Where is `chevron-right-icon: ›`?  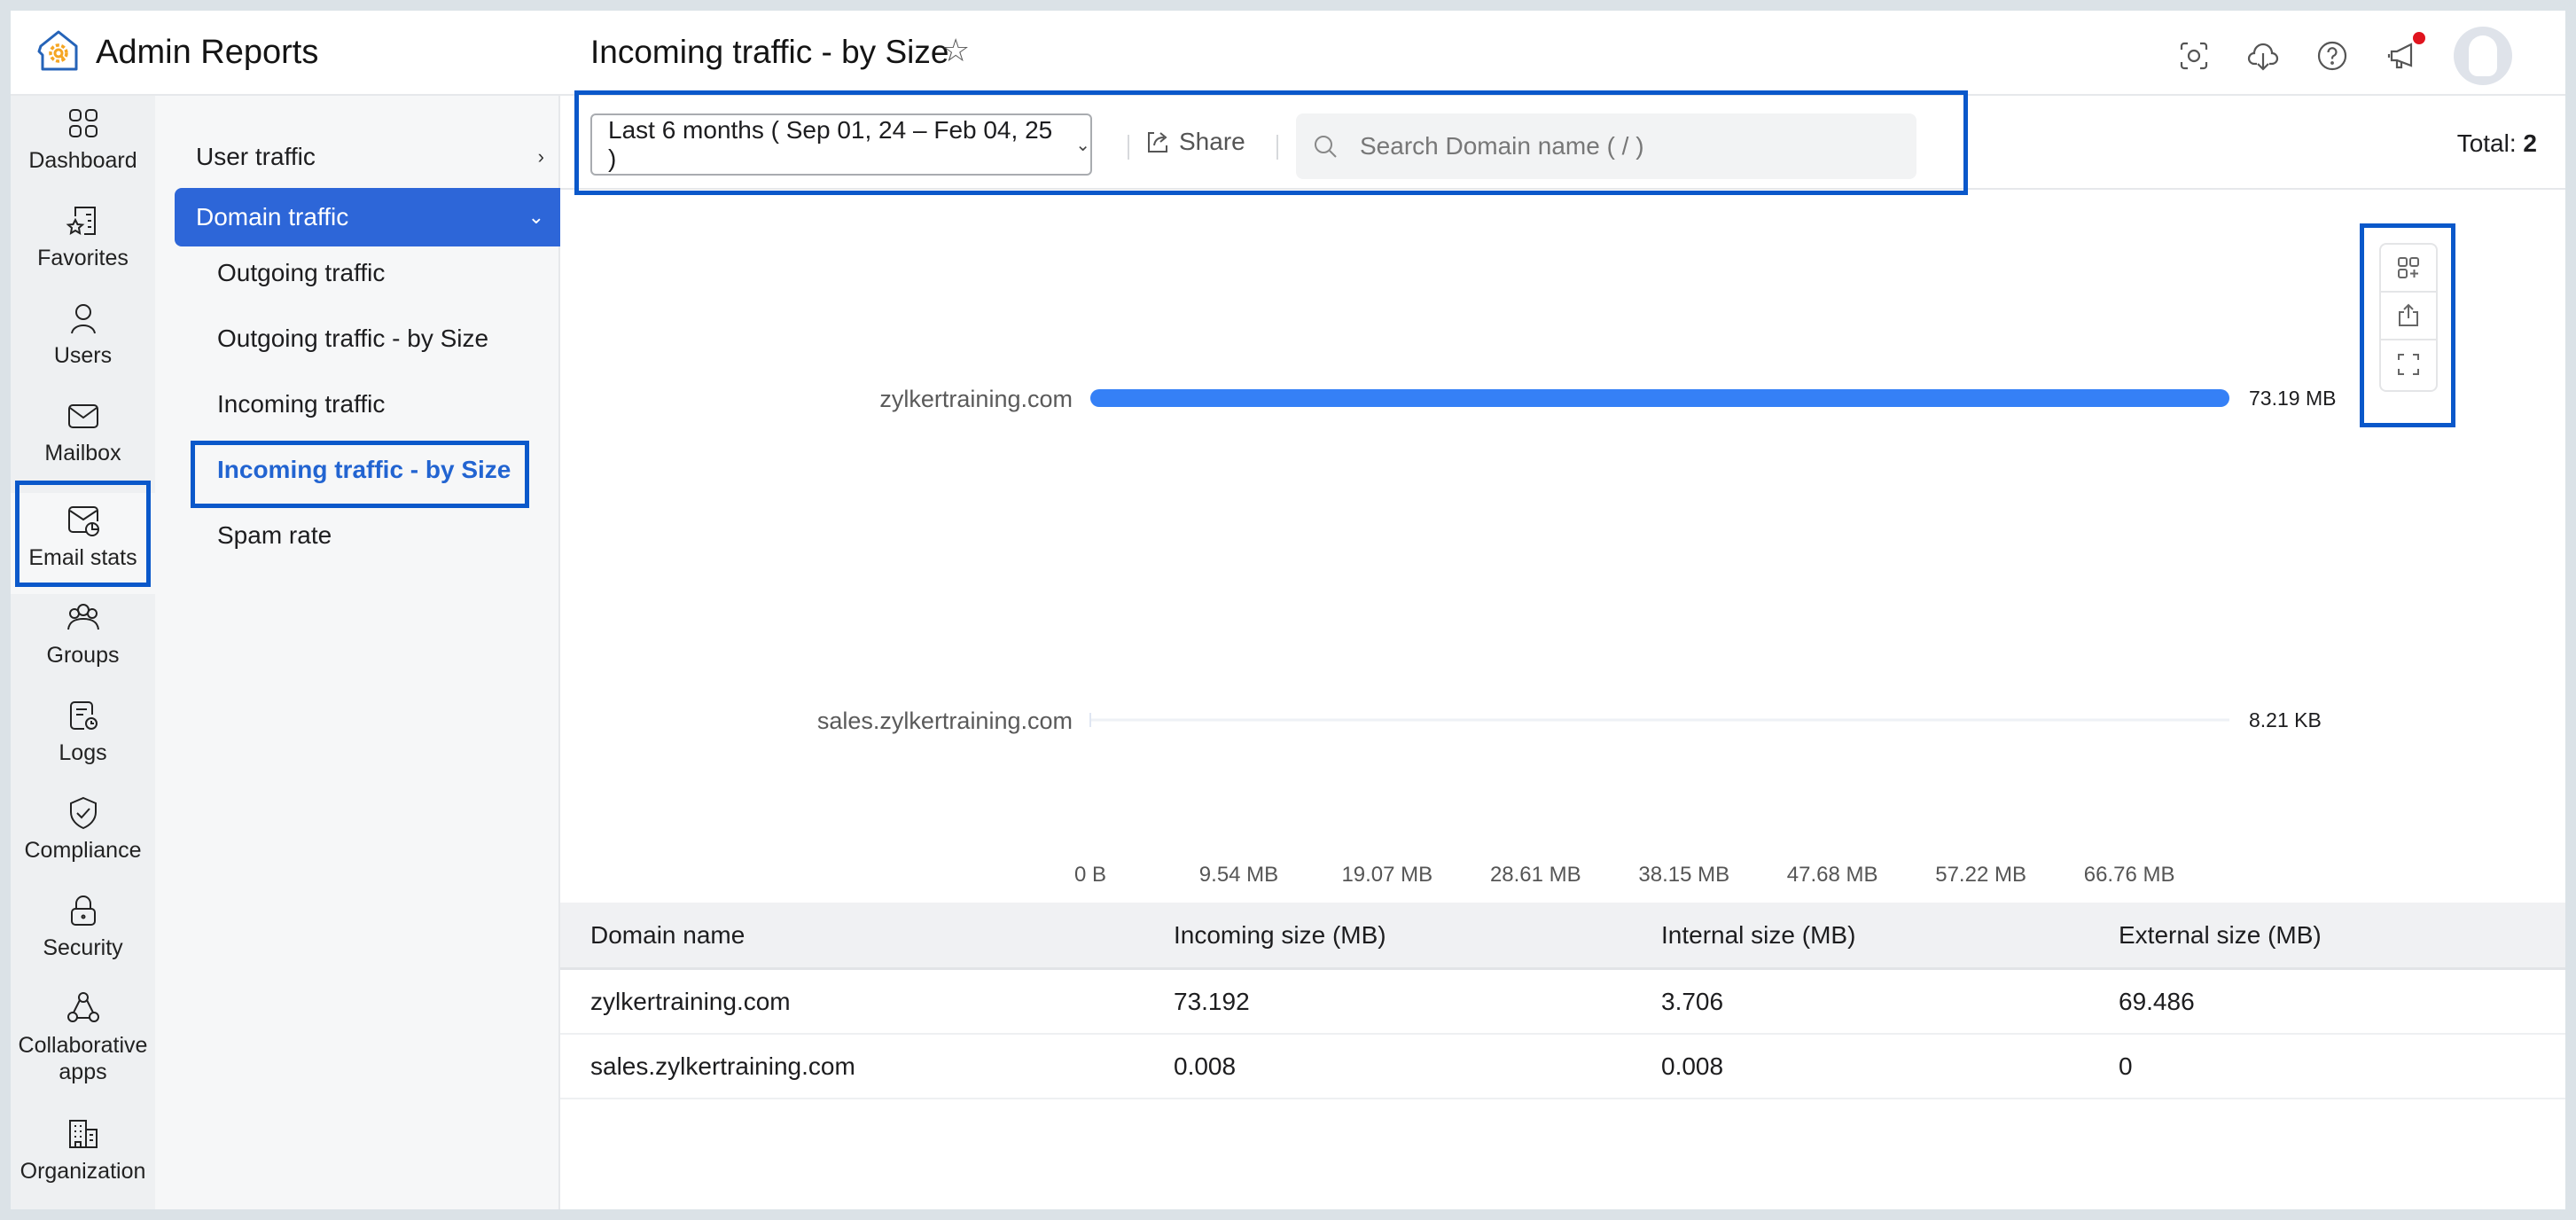 chevron-right-icon: › is located at coordinates (540, 156).